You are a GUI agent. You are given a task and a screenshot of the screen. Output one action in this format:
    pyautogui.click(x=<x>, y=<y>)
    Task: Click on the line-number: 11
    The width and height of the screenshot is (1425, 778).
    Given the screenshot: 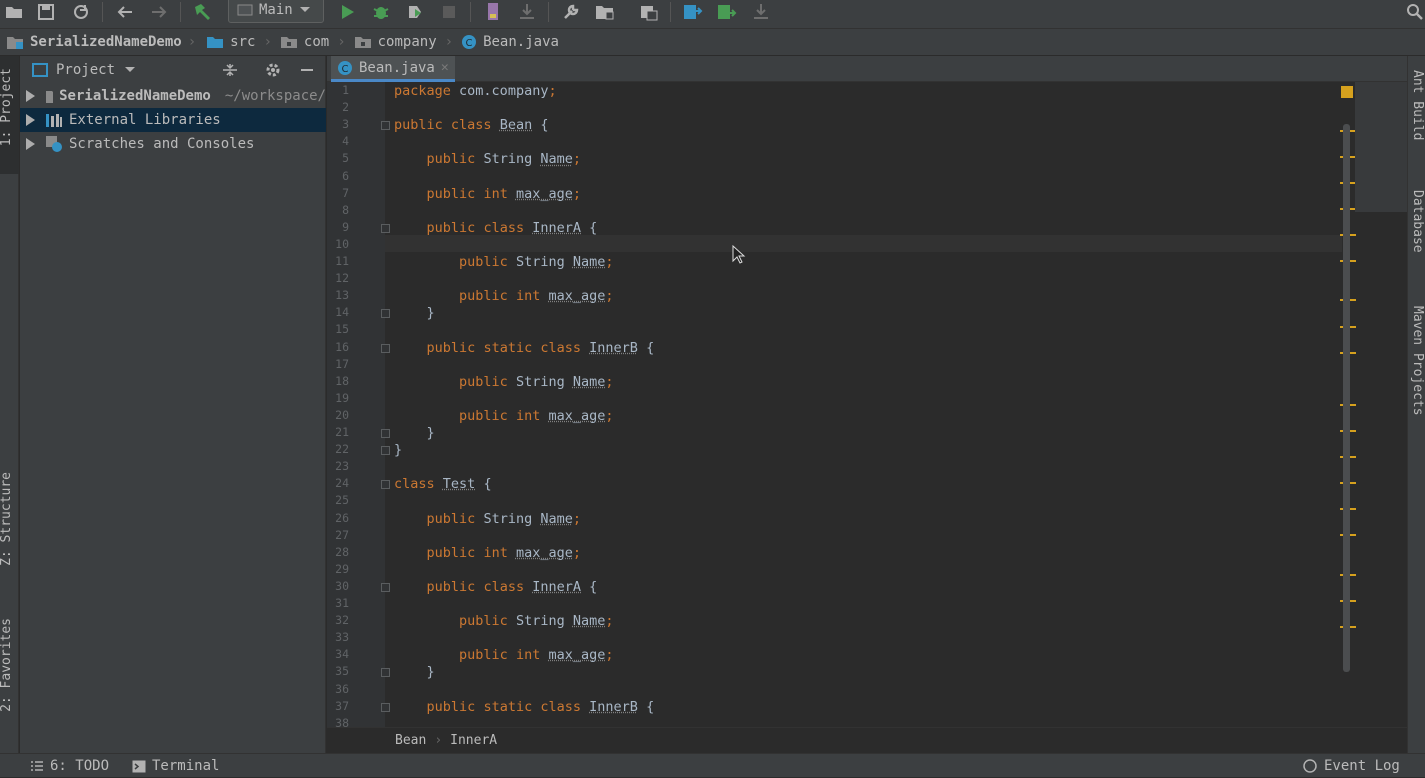 What is the action you would take?
    pyautogui.click(x=338, y=261)
    